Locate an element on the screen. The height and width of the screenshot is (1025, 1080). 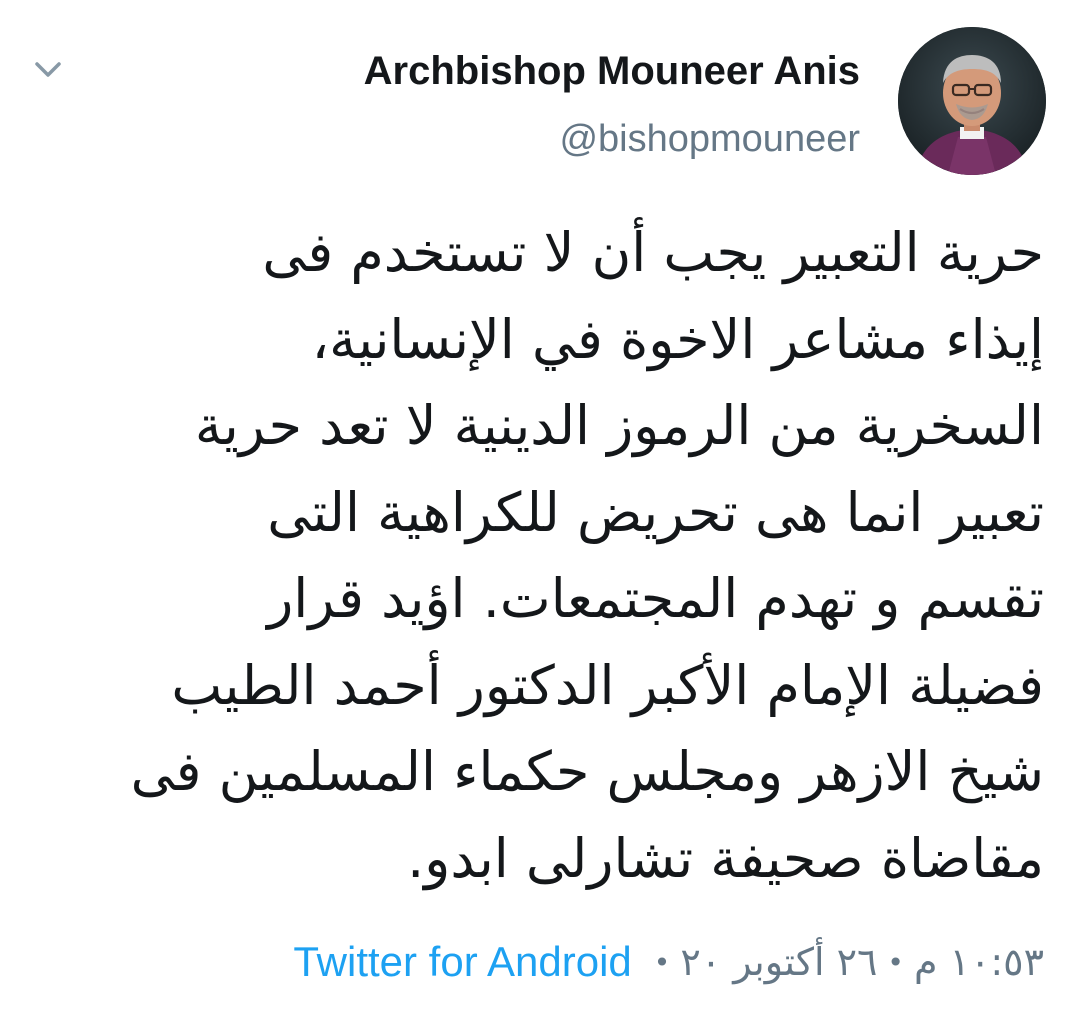
tweet-text-line: السخرية من الرموز الدينية لا تعد حرية is located at coordinates (619, 425).